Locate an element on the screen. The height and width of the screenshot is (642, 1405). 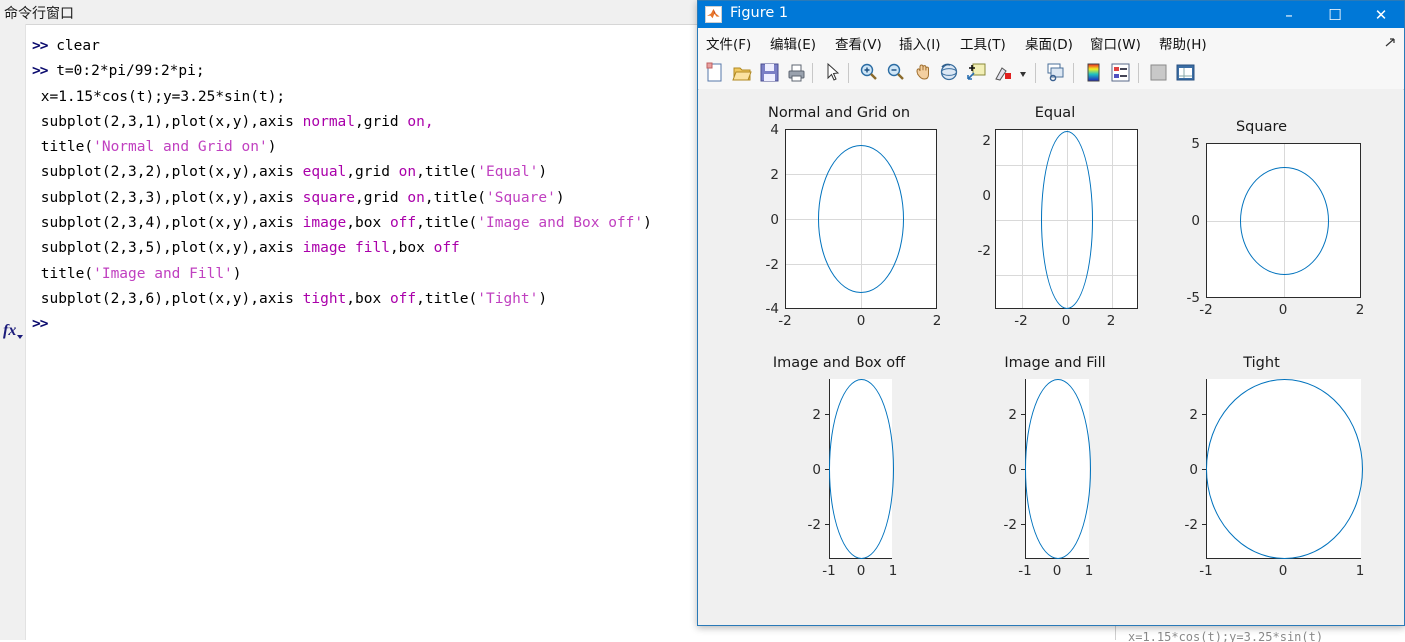
code-token: off is located at coordinates (403, 223).